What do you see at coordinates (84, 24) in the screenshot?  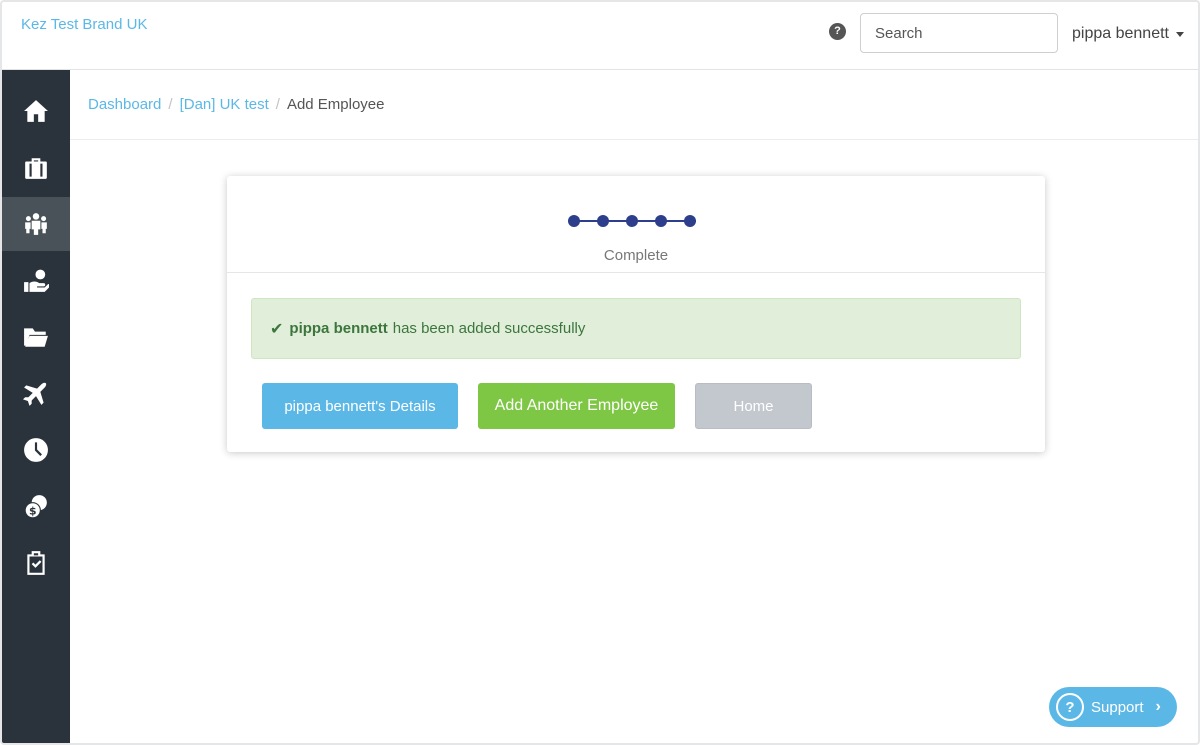 I see `brand-link: Kez Test Brand UK` at bounding box center [84, 24].